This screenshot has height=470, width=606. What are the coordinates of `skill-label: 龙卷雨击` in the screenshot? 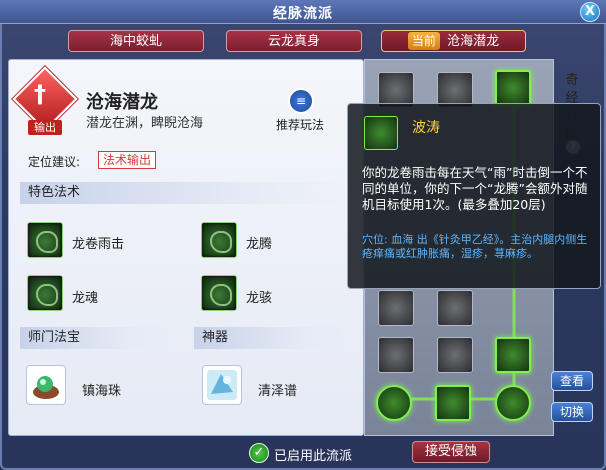 It's located at (98, 244).